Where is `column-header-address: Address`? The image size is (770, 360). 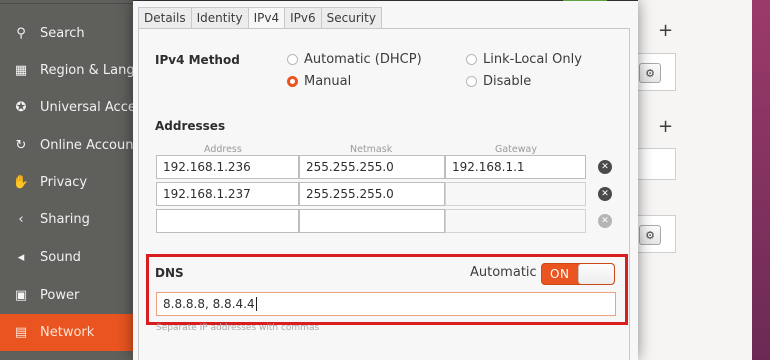
column-header-address: Address is located at coordinates (223, 149).